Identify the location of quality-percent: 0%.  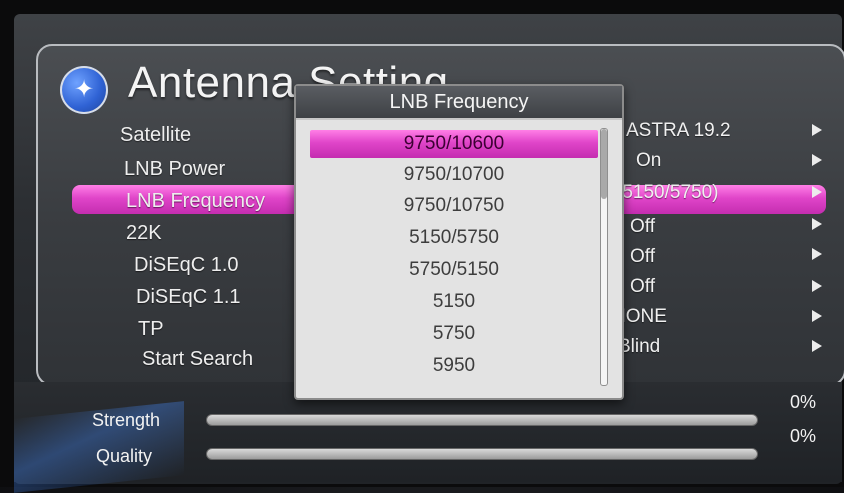
(803, 436).